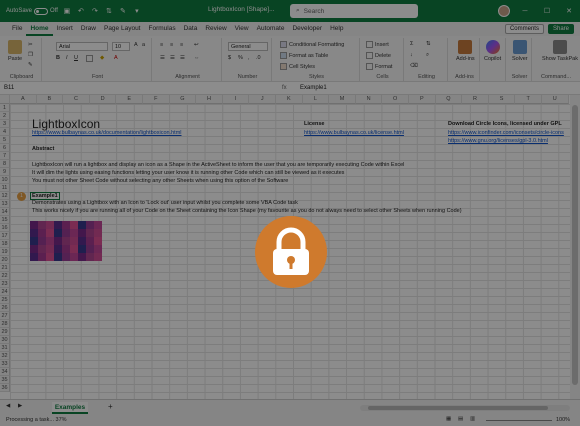 This screenshot has width=580, height=426. I want to click on solver-button: Solver, so click(520, 51).